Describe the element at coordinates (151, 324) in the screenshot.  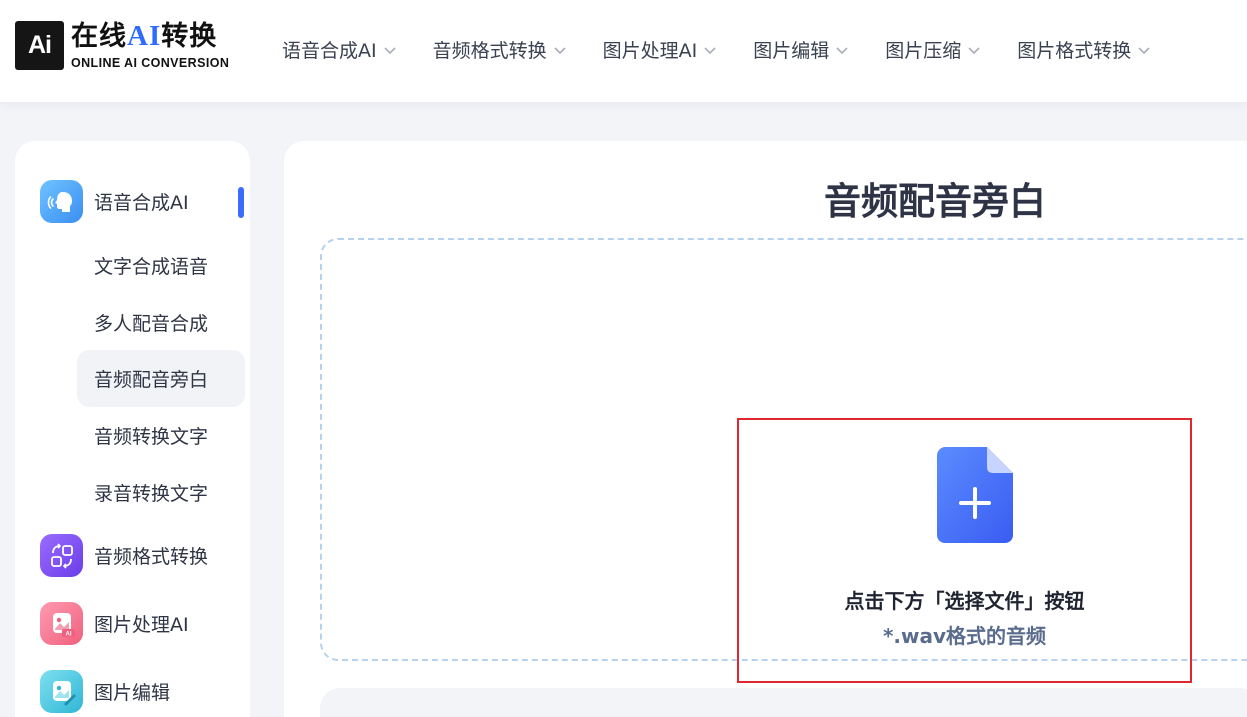
I see `sidebar-item-label: 多人配音合成` at that location.